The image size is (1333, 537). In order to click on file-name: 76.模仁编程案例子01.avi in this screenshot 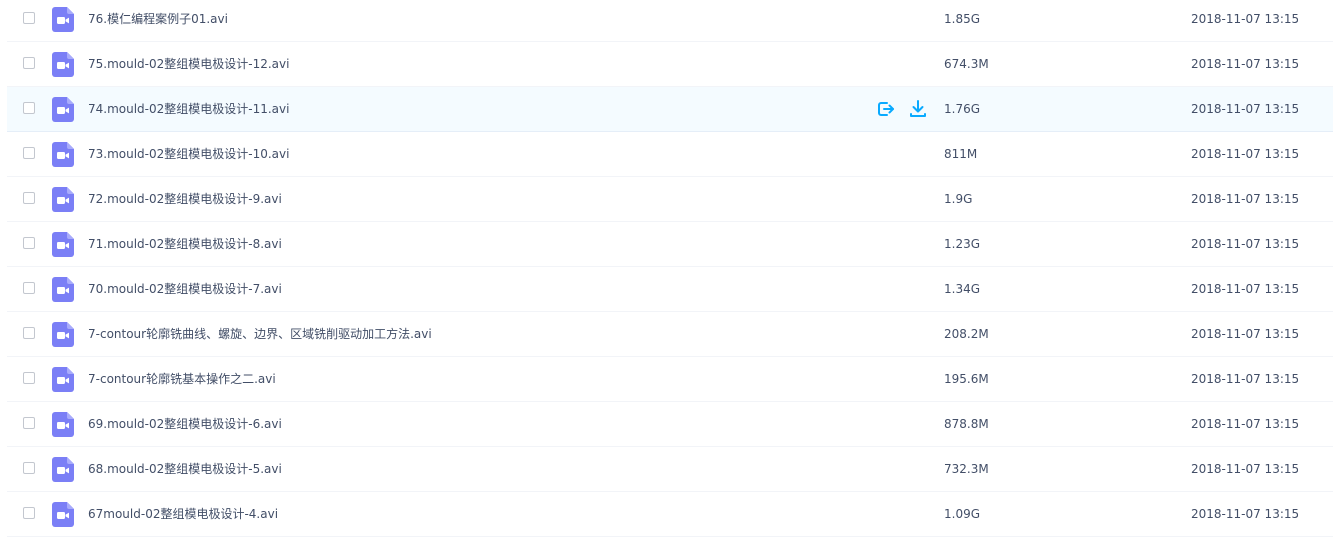, I will do `click(158, 20)`.